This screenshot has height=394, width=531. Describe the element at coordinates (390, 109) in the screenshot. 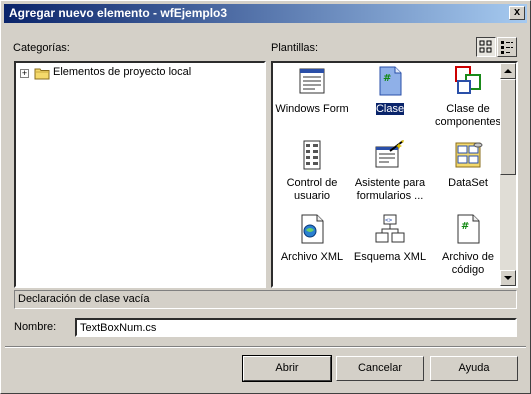

I see `template-label: Clase` at that location.